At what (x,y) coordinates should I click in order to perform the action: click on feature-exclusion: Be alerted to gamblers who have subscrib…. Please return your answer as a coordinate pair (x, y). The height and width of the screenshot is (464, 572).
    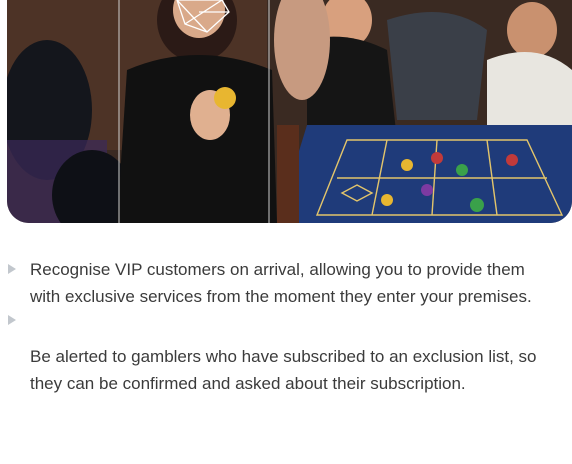
    Looking at the image, I should click on (283, 370).